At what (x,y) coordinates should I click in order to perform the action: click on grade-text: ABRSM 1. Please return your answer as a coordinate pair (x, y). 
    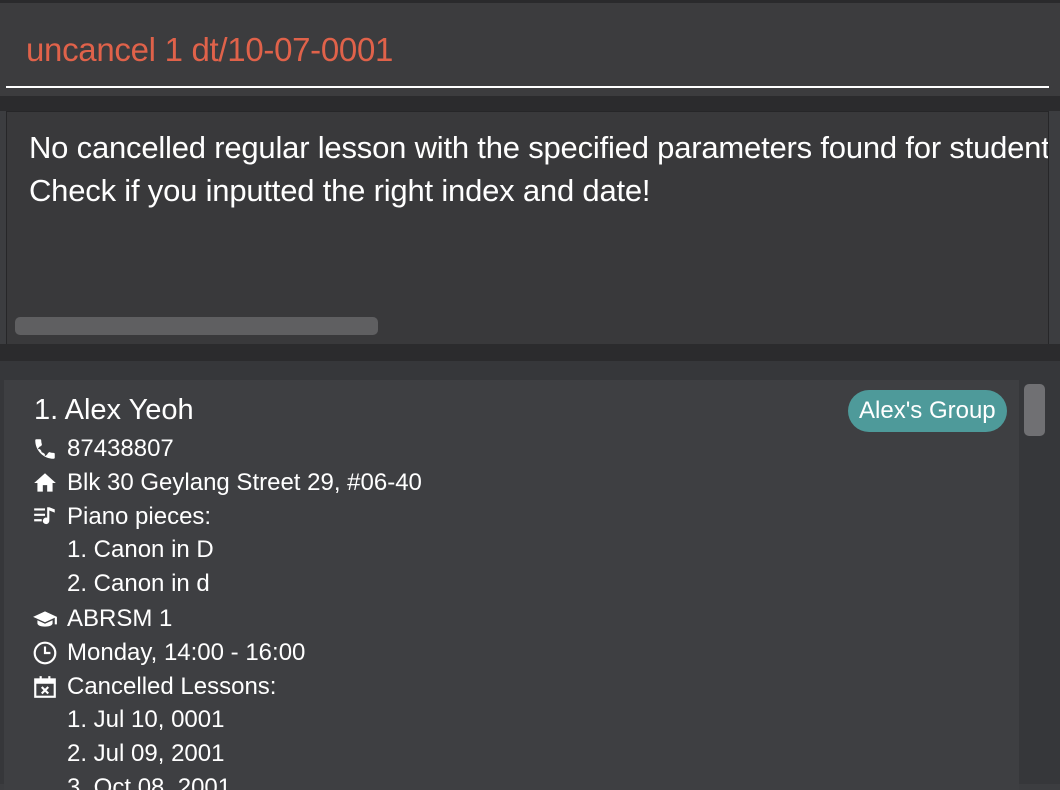
    Looking at the image, I should click on (120, 618).